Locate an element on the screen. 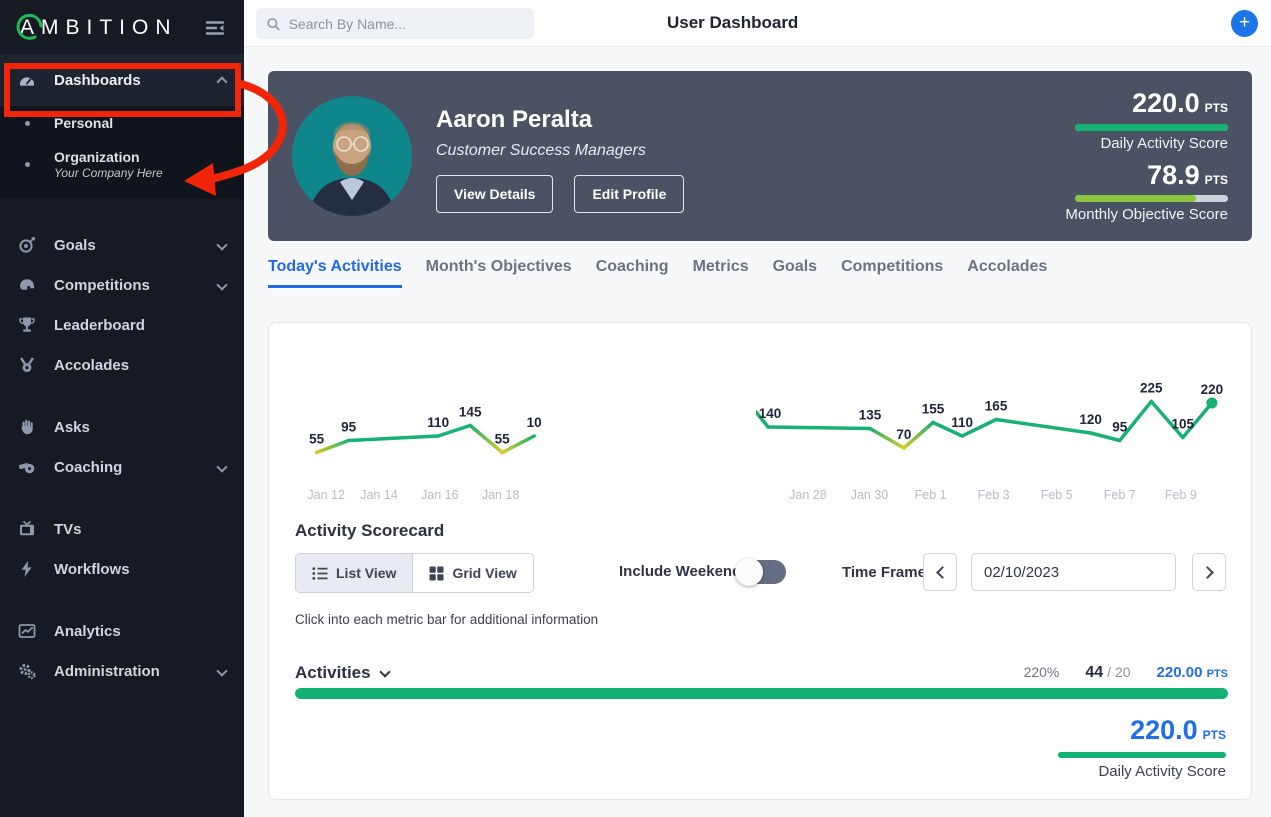 The width and height of the screenshot is (1271, 817). list-view-label: List View is located at coordinates (366, 573).